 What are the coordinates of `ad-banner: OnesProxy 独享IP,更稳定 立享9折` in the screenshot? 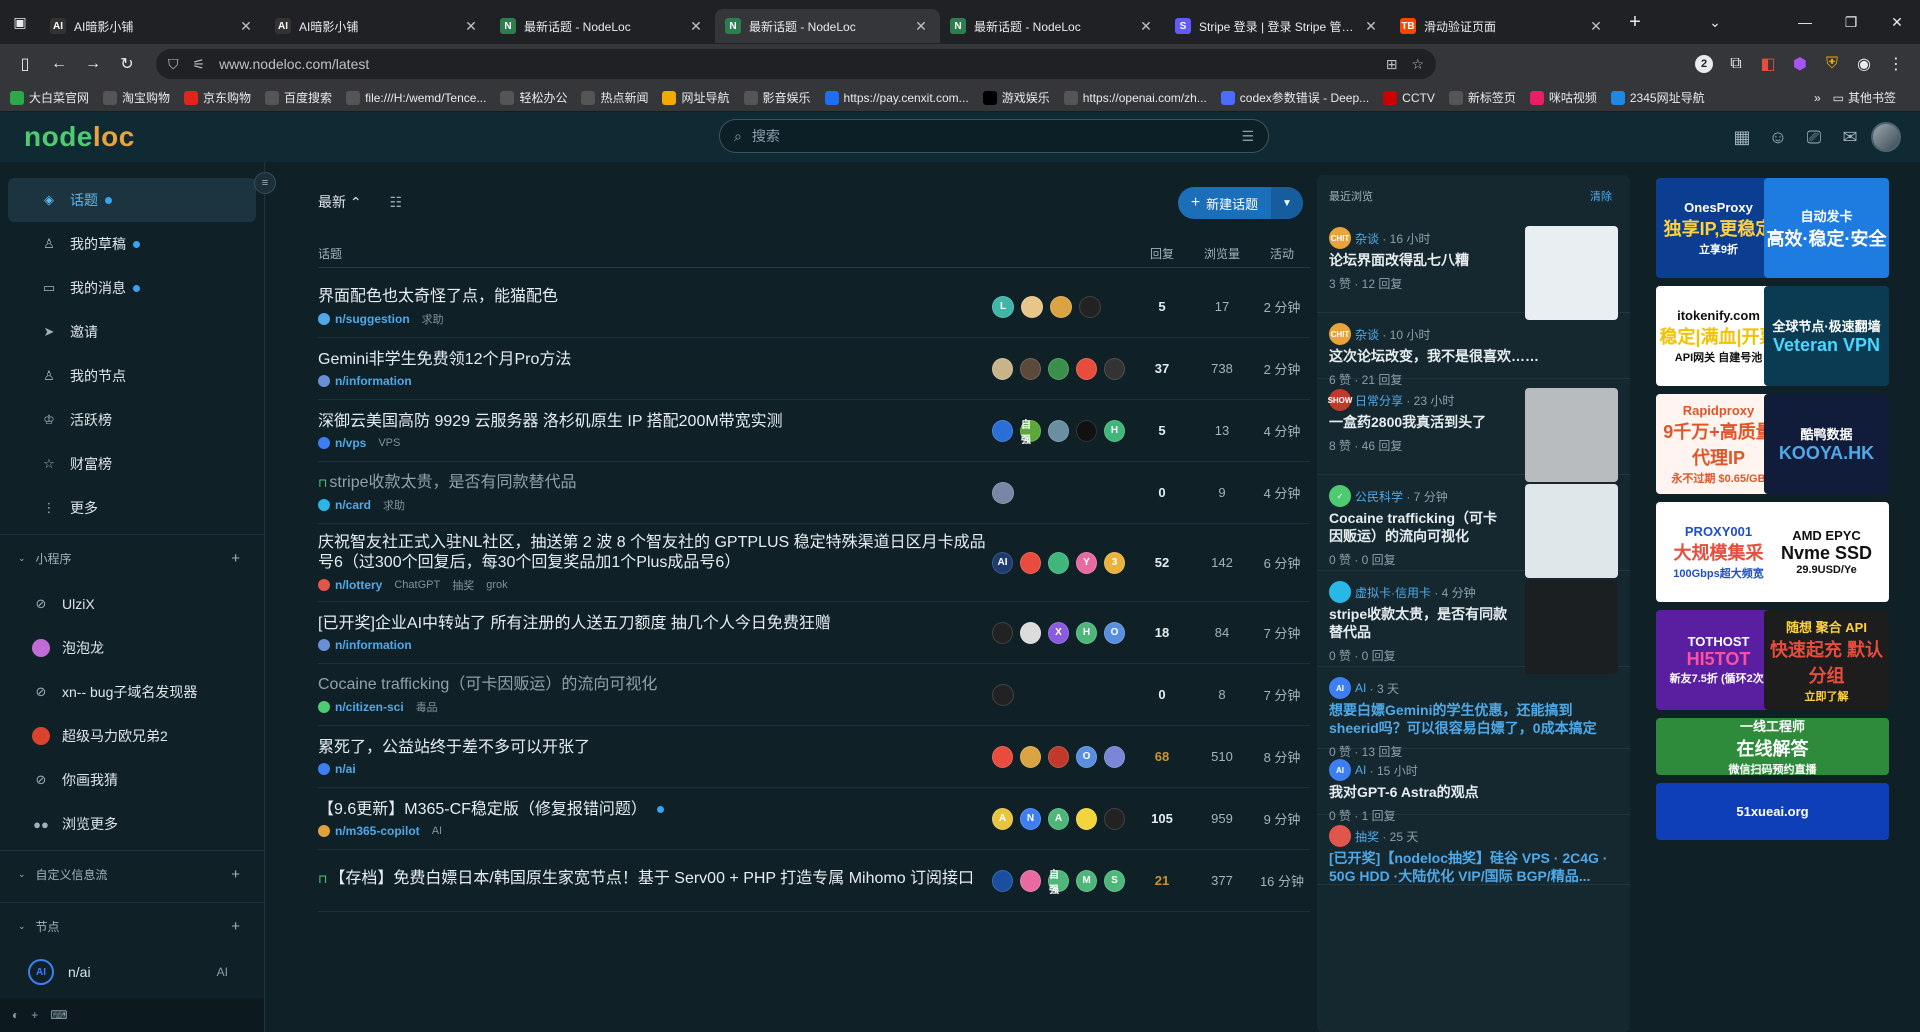 It's located at (1718, 228).